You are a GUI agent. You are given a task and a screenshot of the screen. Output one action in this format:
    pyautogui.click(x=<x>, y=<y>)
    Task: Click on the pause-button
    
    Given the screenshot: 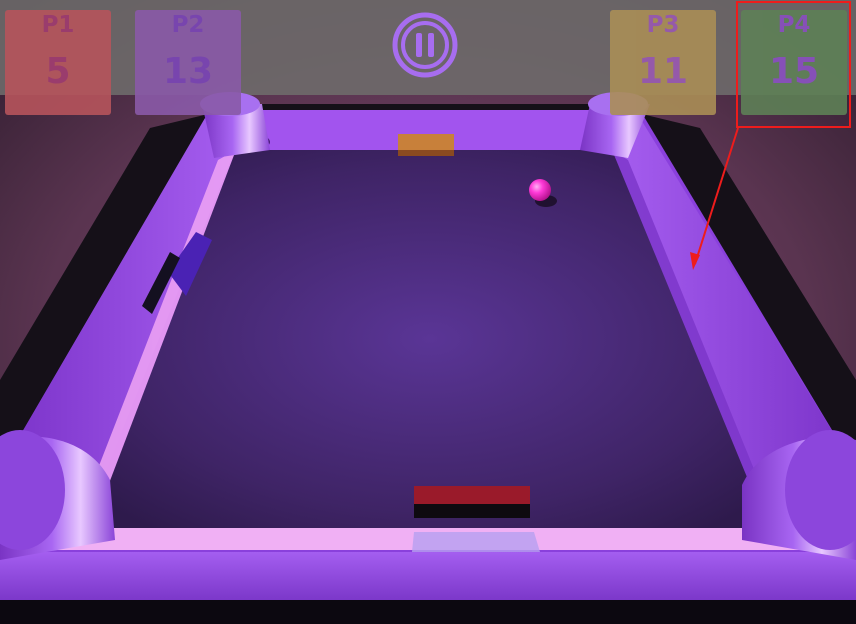 What is the action you would take?
    pyautogui.click(x=425, y=45)
    